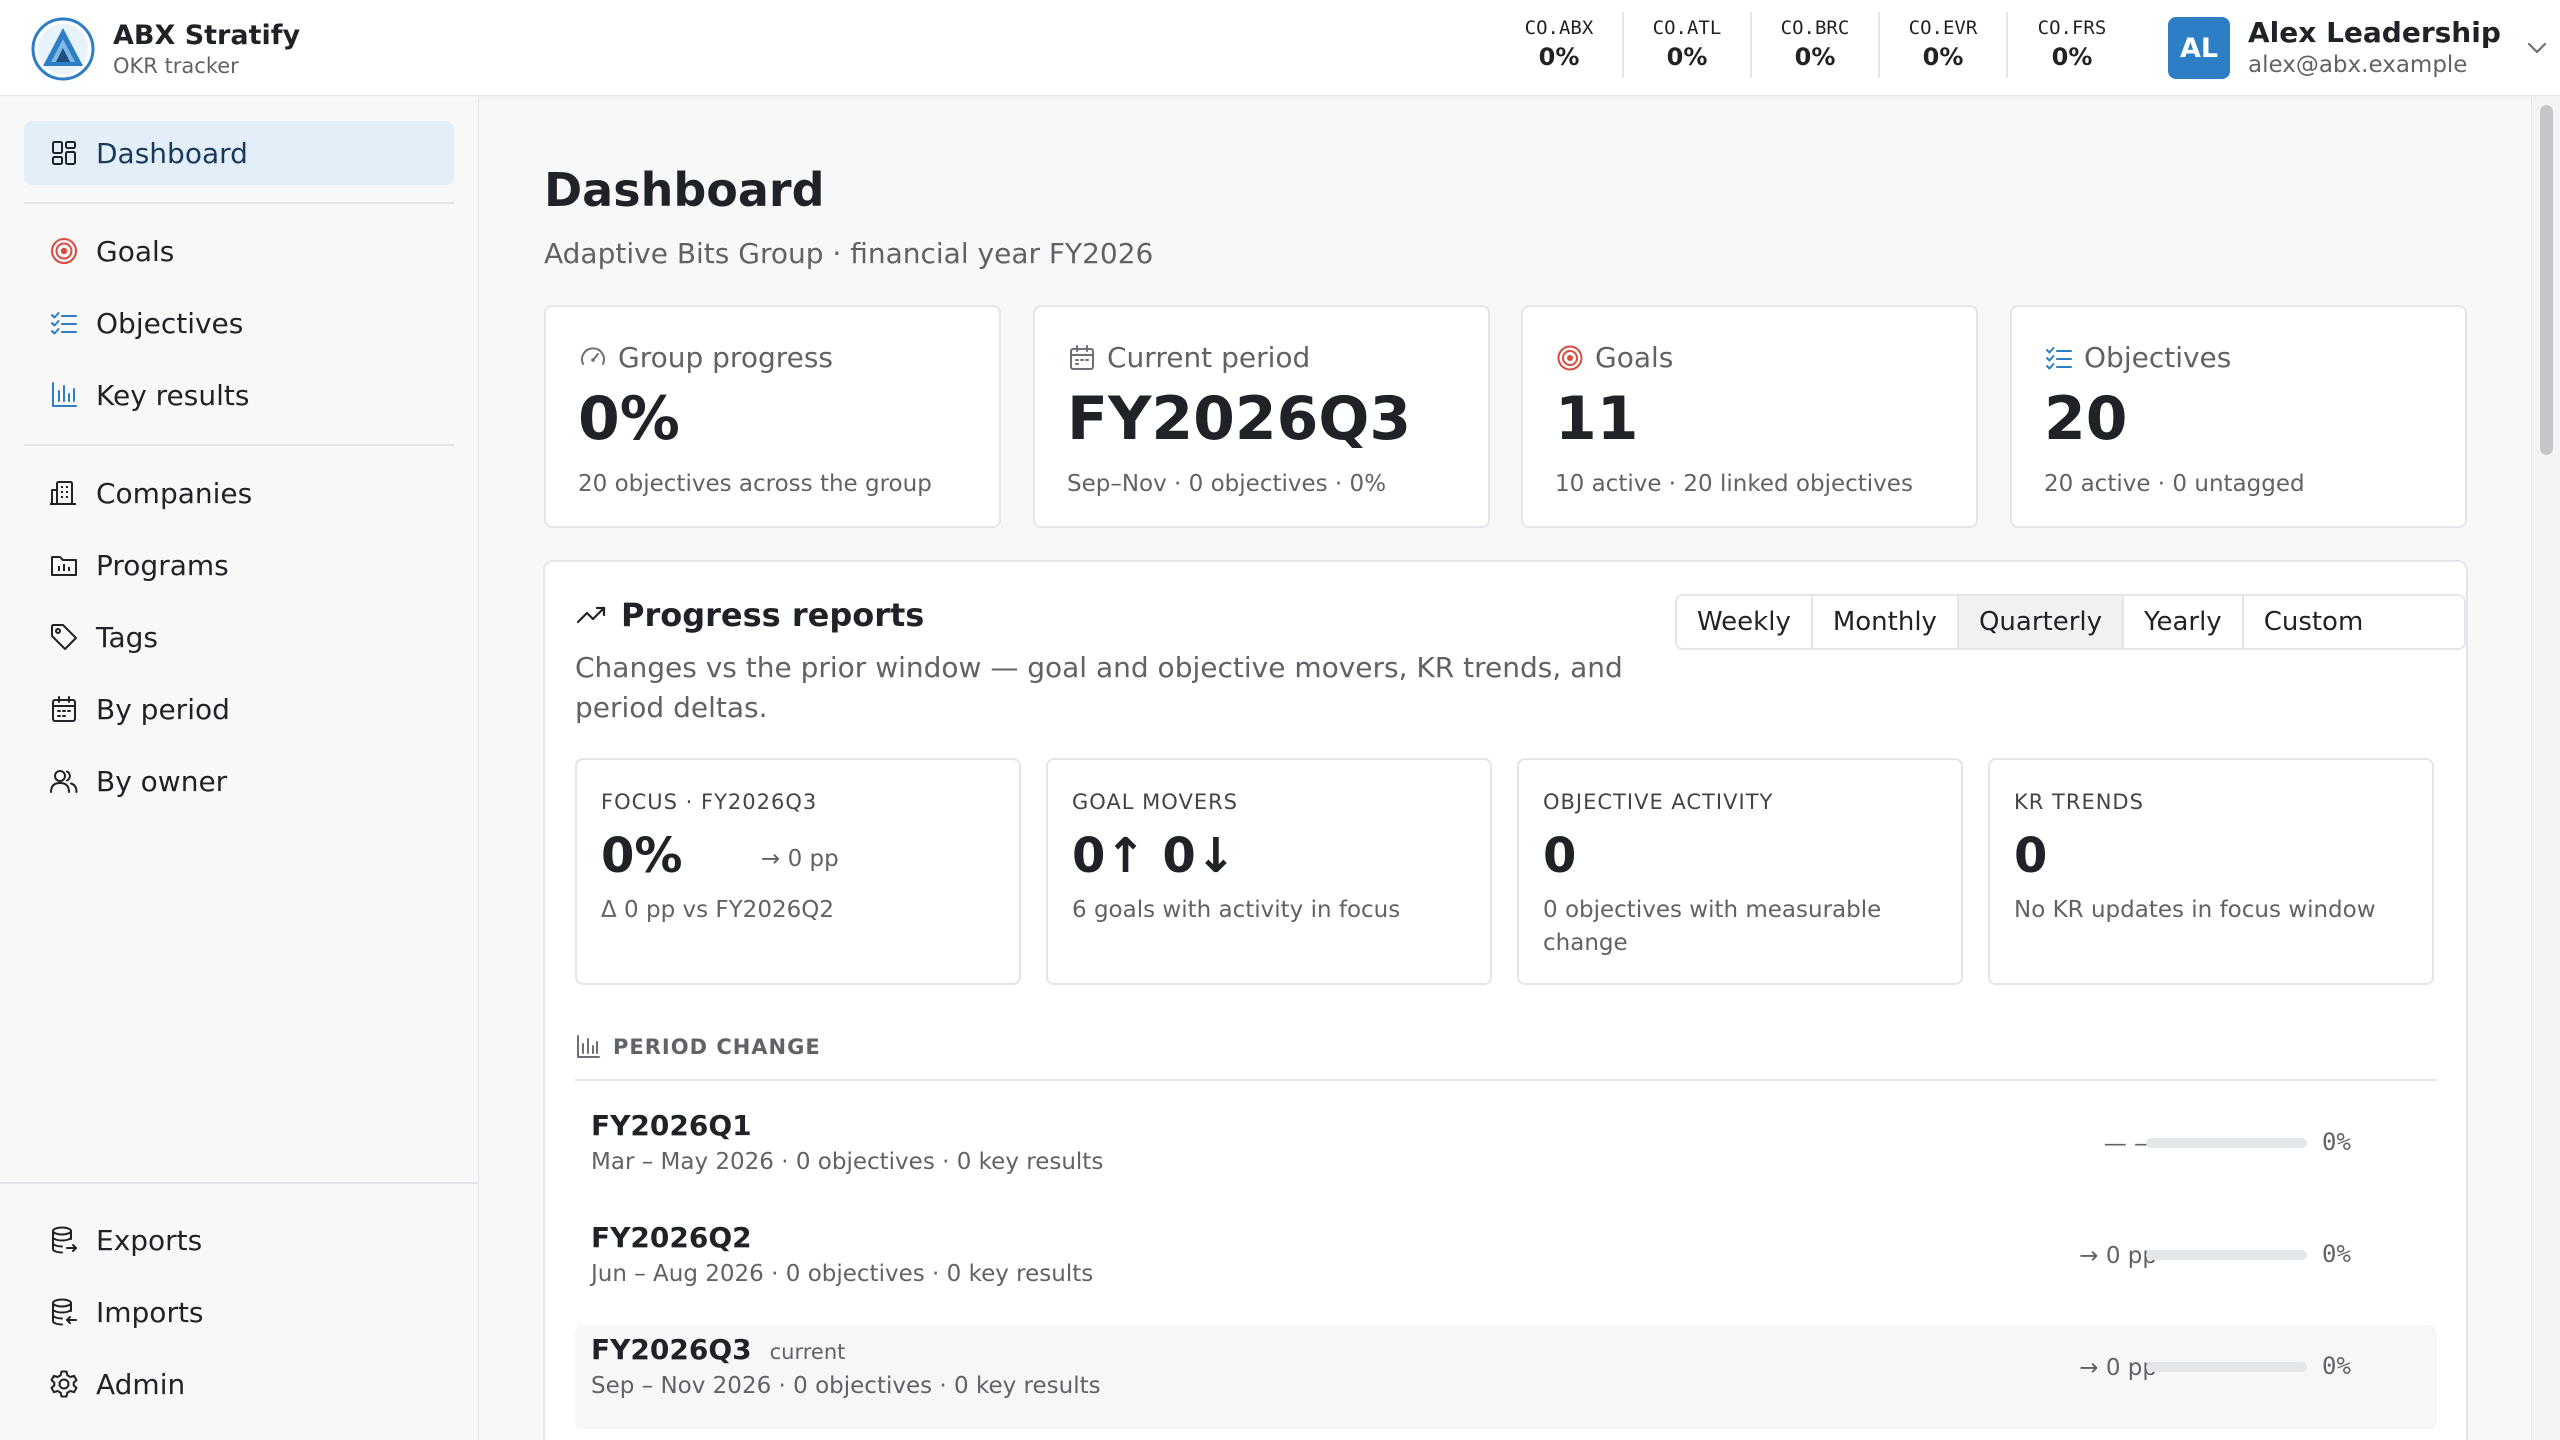 The height and width of the screenshot is (1440, 2560). Describe the element at coordinates (1227, 484) in the screenshot. I see `stat-subtext: Sep–Nov · 0 objectives · 0%` at that location.